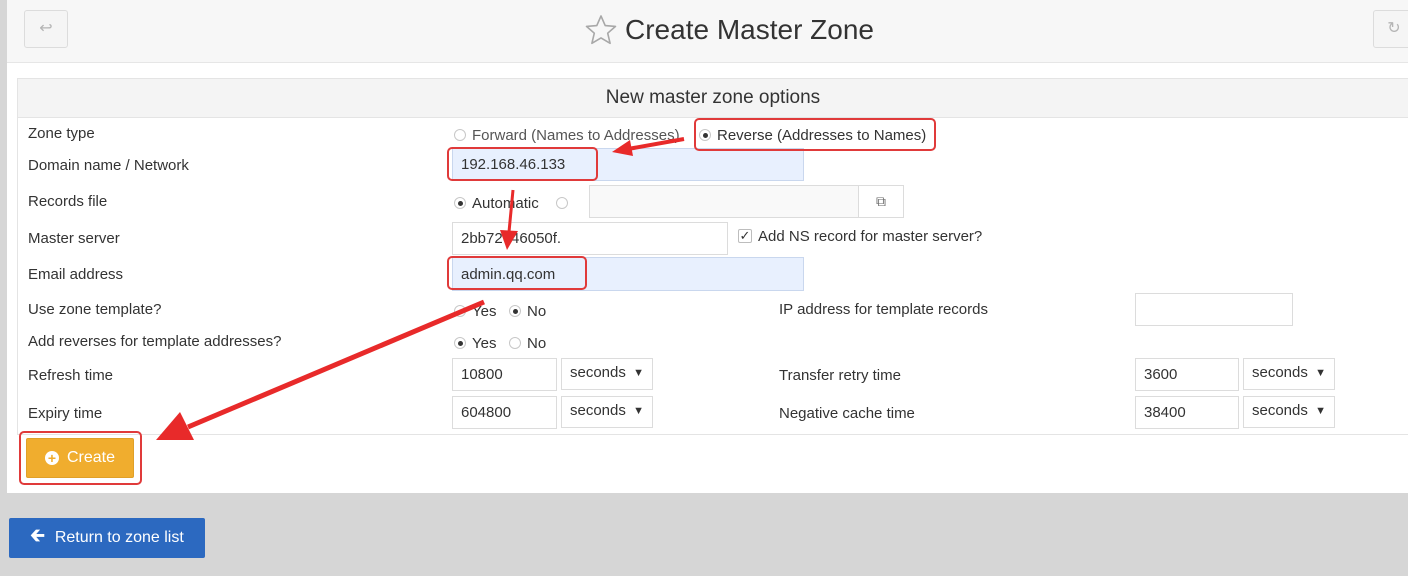 The image size is (1408, 576). I want to click on expiry-unit-value: seconds, so click(598, 410).